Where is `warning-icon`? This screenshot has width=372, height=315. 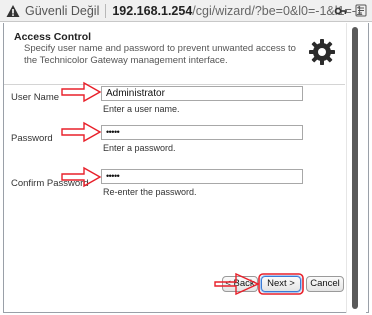 warning-icon is located at coordinates (13, 10).